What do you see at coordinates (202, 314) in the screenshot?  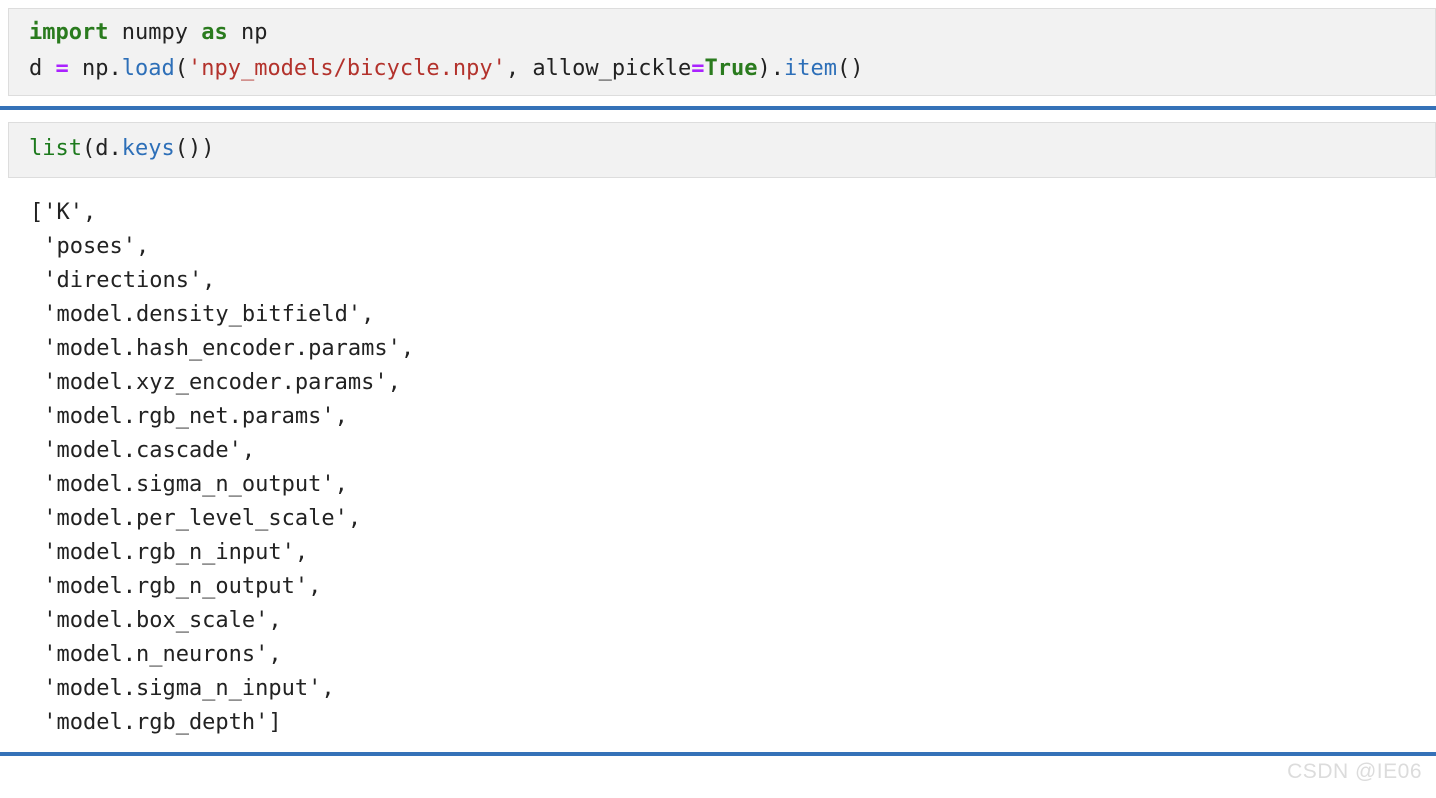 I see `output-line: 'model.density_bitfield',` at bounding box center [202, 314].